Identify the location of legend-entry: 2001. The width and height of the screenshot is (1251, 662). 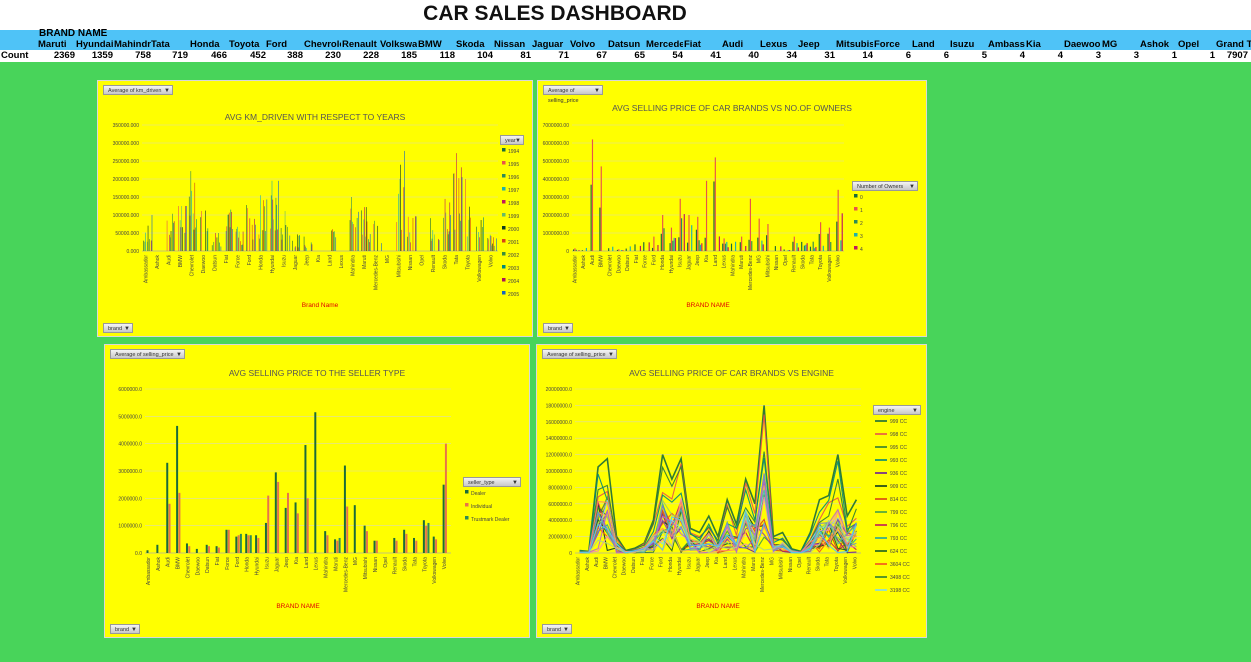
(513, 243).